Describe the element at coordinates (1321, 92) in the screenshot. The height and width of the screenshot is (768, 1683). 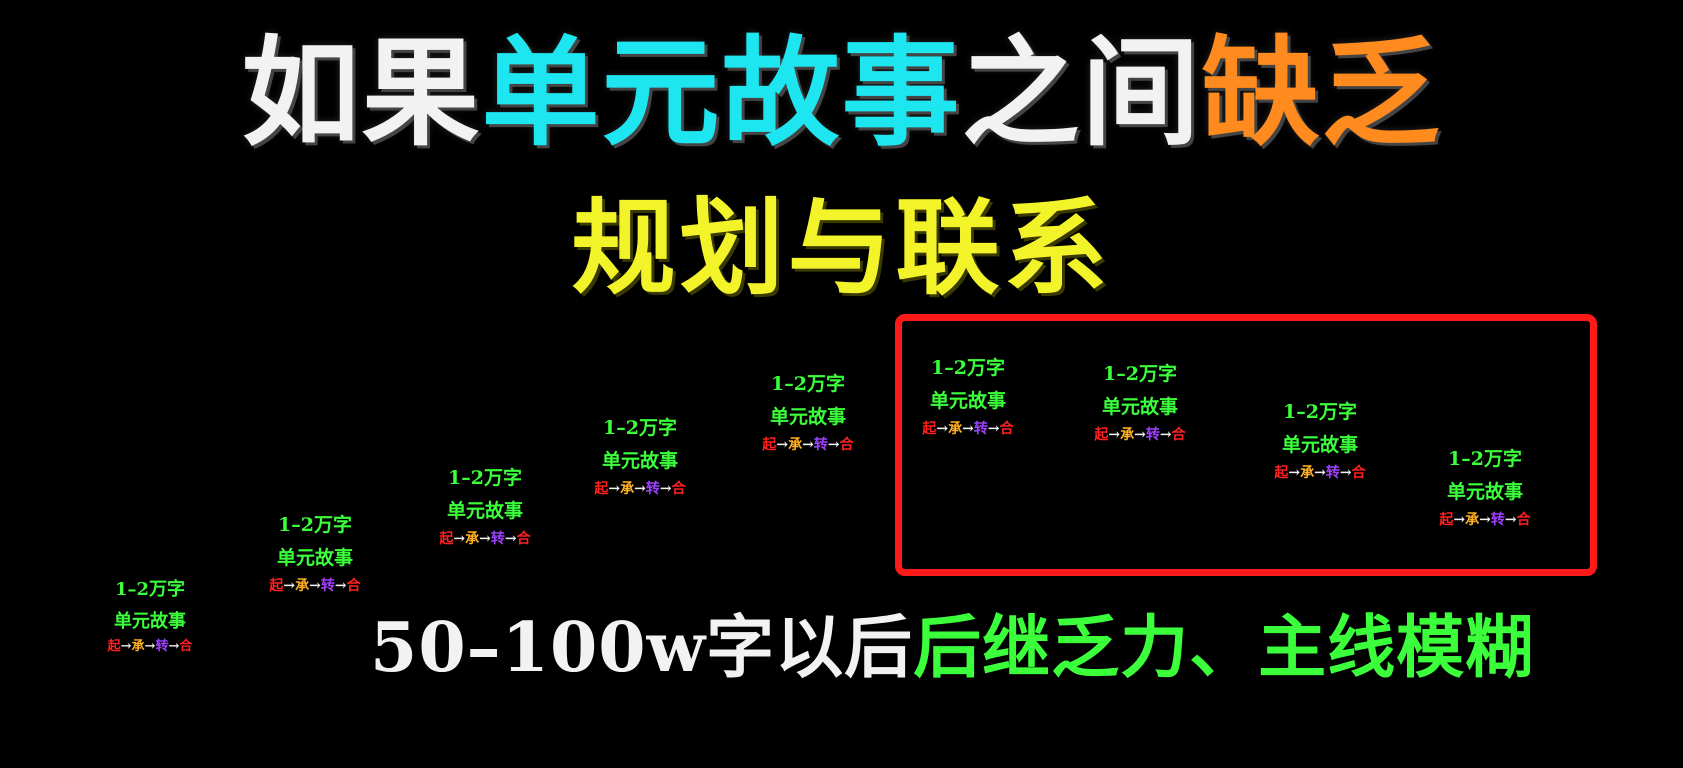
I see `title-segment-4: 缺乏` at that location.